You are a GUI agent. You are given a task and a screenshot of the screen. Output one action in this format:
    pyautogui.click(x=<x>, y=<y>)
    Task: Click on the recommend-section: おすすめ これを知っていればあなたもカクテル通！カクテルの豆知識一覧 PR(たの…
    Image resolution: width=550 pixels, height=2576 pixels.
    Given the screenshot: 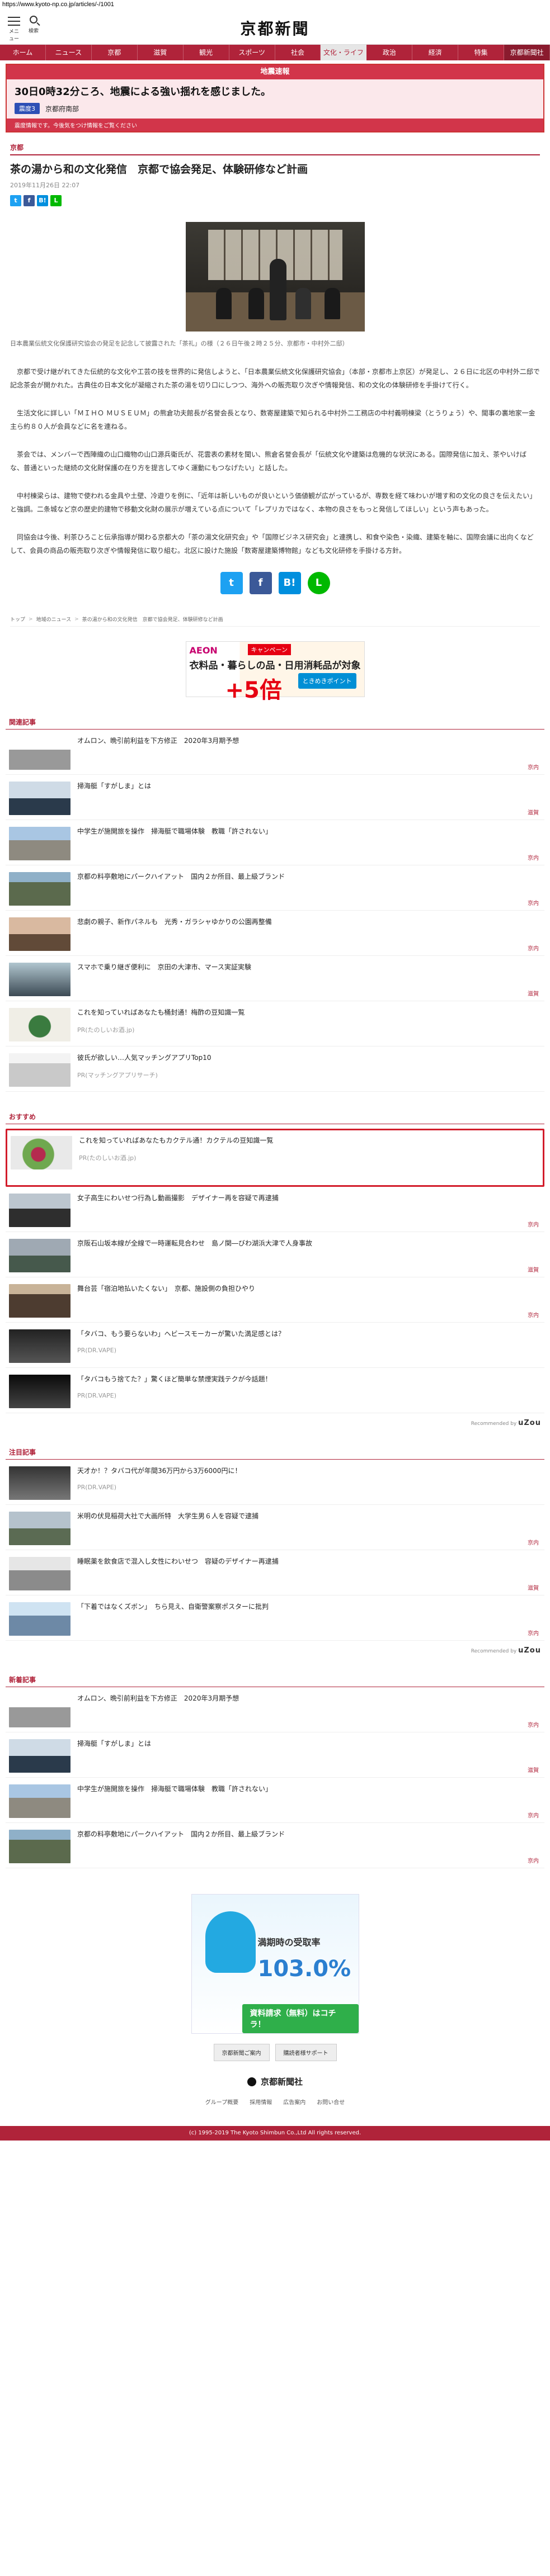 What is the action you would take?
    pyautogui.click(x=275, y=1269)
    